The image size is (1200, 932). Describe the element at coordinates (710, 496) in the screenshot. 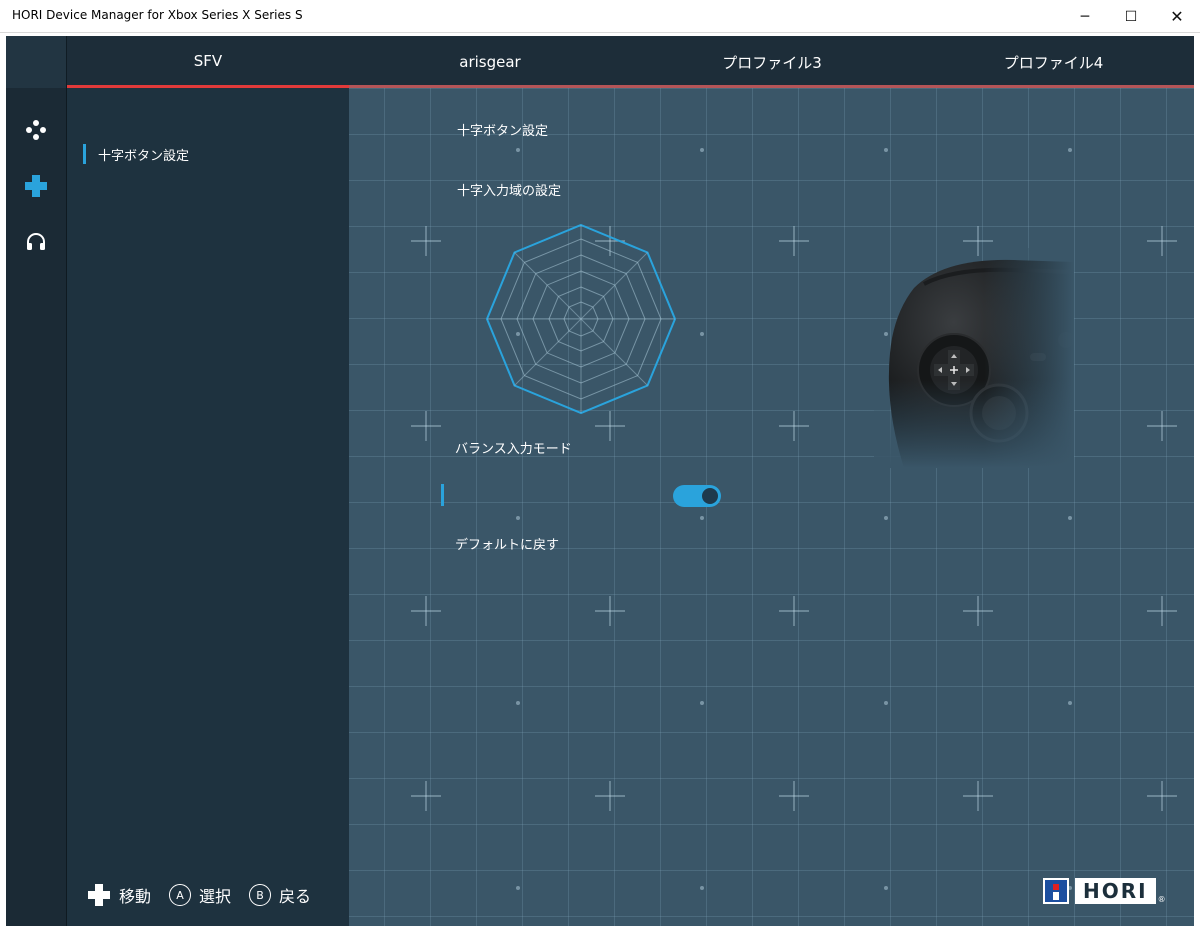

I see `toggle-knob` at that location.